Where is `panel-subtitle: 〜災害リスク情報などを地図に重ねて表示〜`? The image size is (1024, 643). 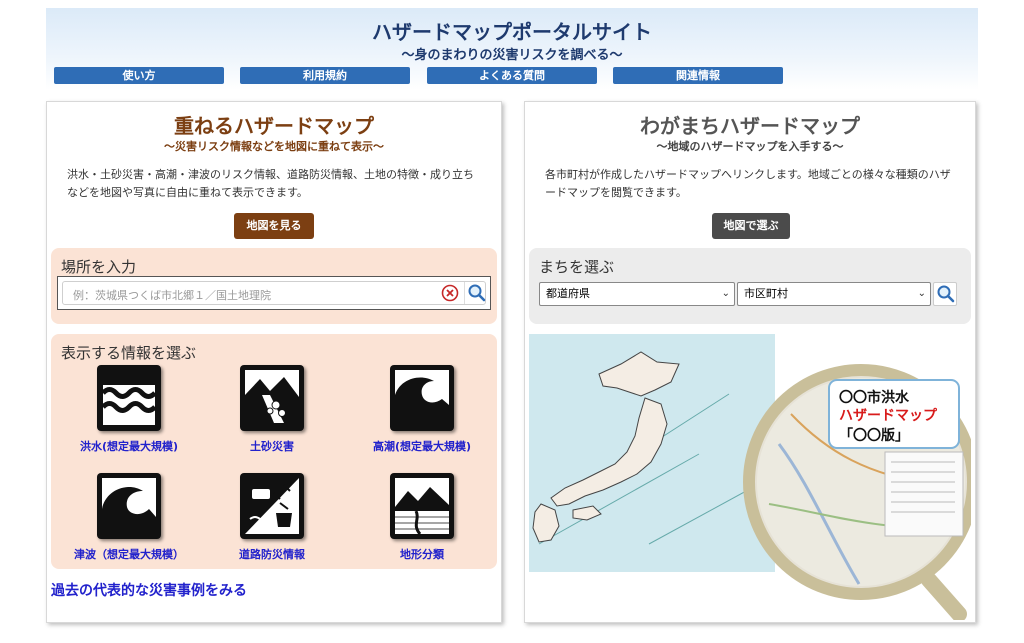 panel-subtitle: 〜災害リスク情報などを地図に重ねて表示〜 is located at coordinates (274, 146).